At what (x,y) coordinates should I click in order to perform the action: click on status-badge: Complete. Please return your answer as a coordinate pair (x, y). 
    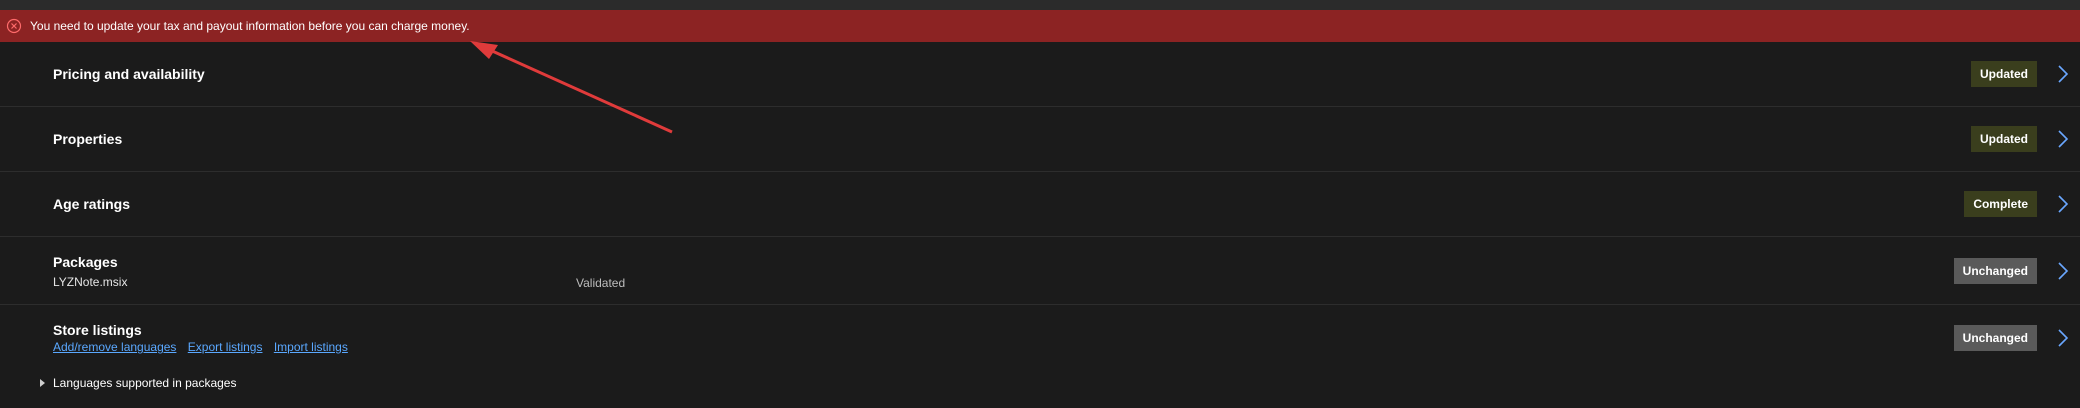
    Looking at the image, I should click on (2000, 204).